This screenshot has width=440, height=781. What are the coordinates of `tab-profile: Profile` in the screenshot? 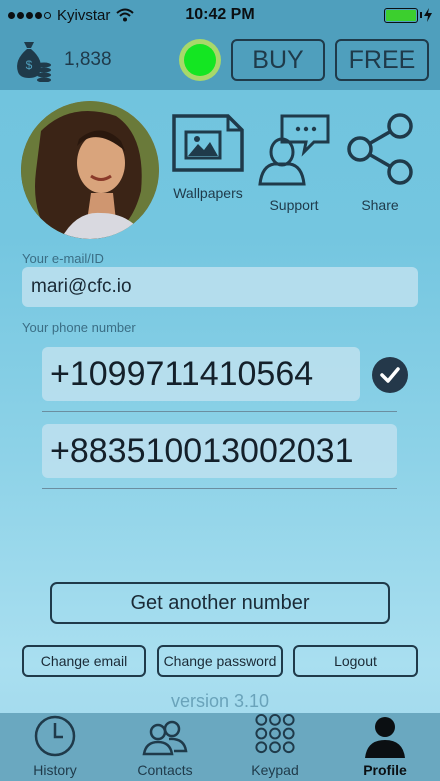 It's located at (385, 747).